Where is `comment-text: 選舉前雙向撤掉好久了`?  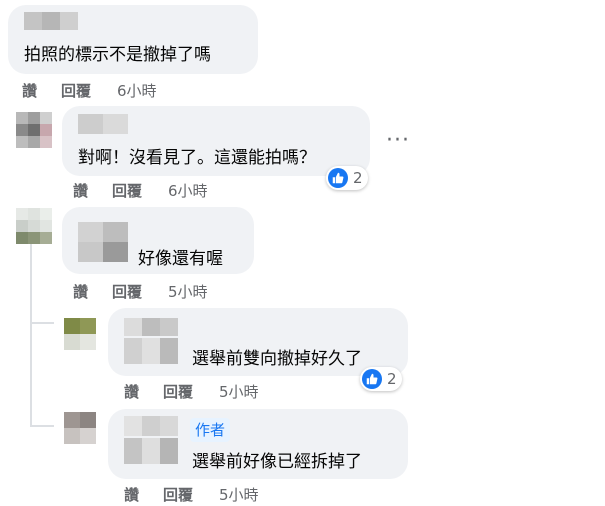 comment-text: 選舉前雙向撤掉好久了 is located at coordinates (277, 359).